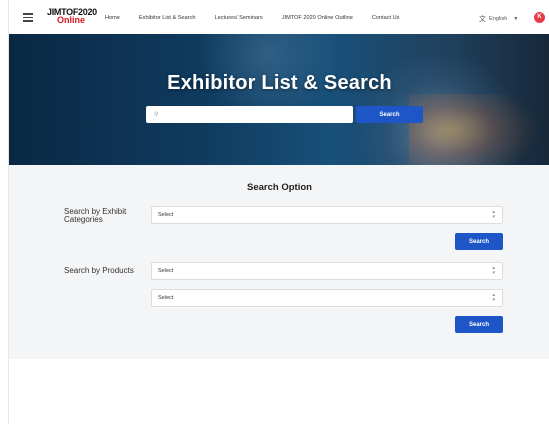 The height and width of the screenshot is (424, 549). I want to click on categories-select-value: Select, so click(166, 215).